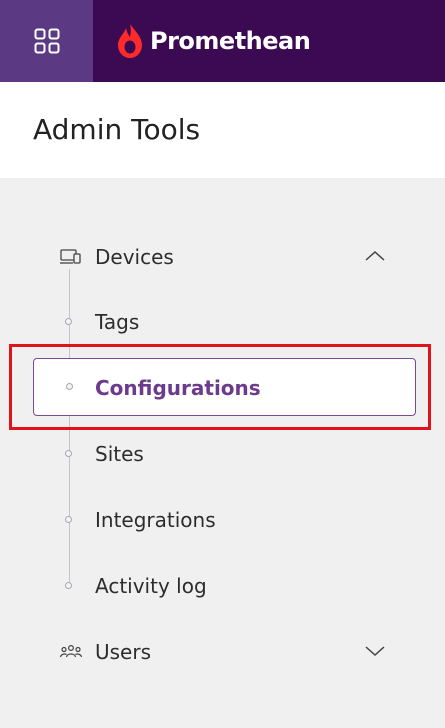 The image size is (445, 728). I want to click on top-bar: Promethean, so click(222, 41).